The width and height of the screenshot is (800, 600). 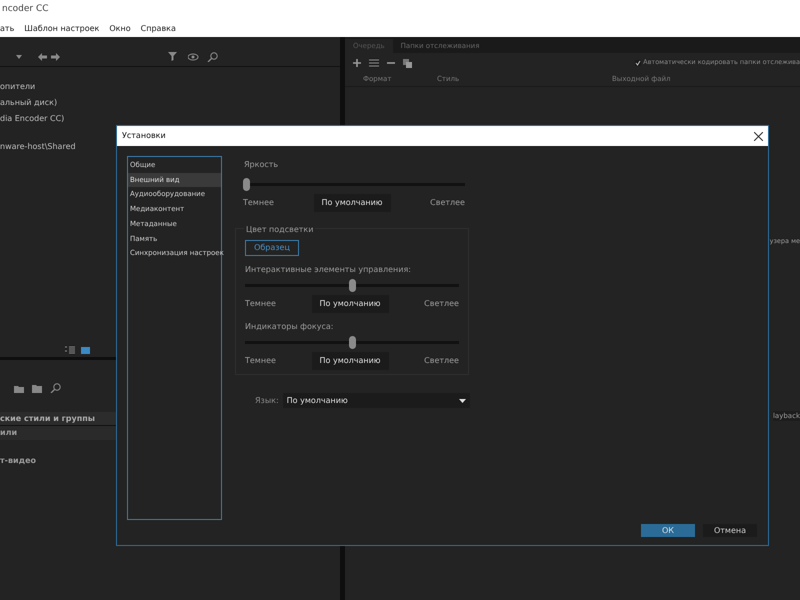 What do you see at coordinates (9, 433) in the screenshot?
I see `preset-group-item: или` at bounding box center [9, 433].